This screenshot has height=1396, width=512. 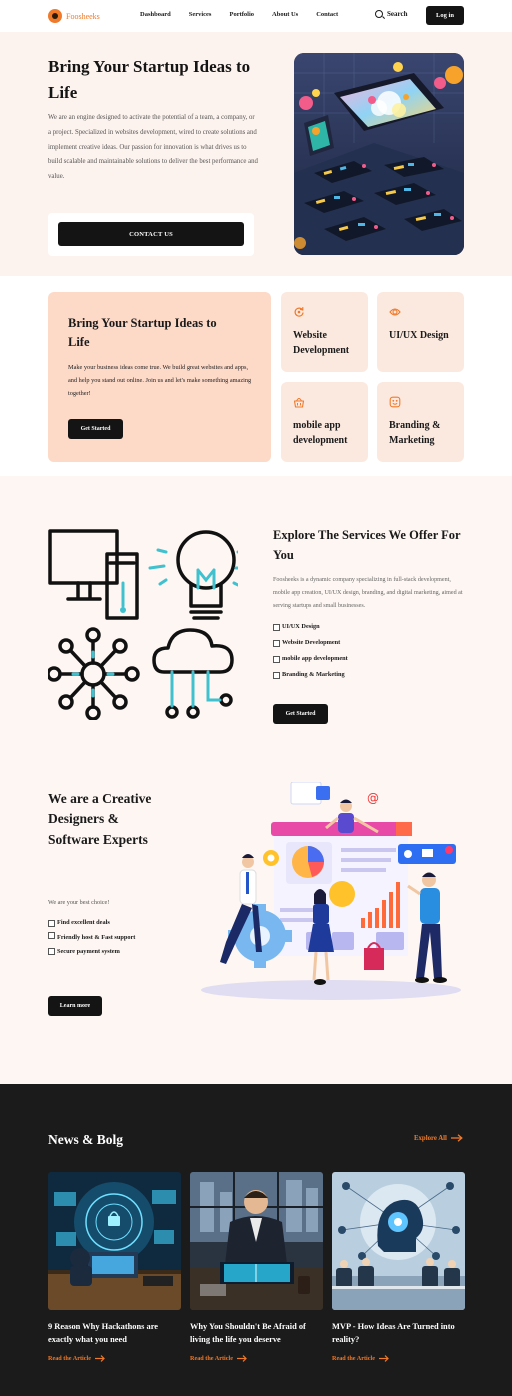 What do you see at coordinates (299, 402) in the screenshot?
I see `basket-icon` at bounding box center [299, 402].